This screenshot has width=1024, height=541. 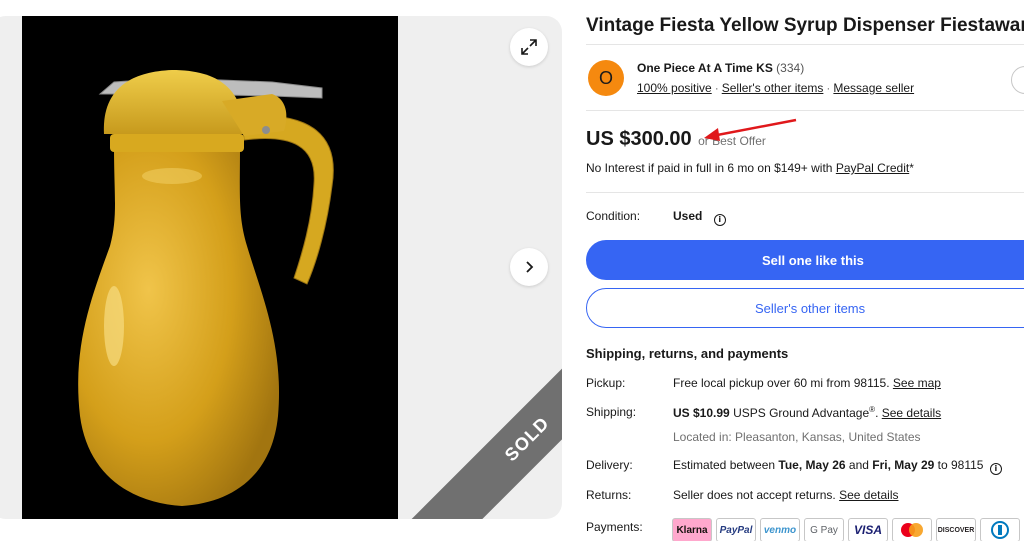 What do you see at coordinates (639, 139) in the screenshot?
I see `item-price: US $300.00` at bounding box center [639, 139].